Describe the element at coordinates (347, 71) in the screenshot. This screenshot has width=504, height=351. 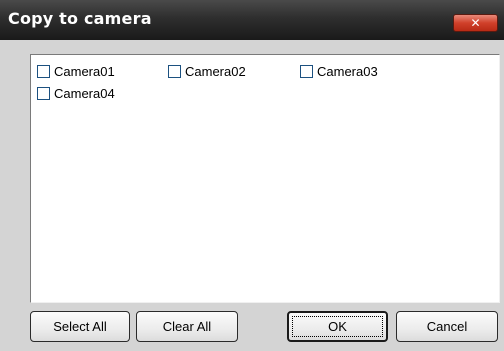
I see `camera-label: Camera03` at that location.